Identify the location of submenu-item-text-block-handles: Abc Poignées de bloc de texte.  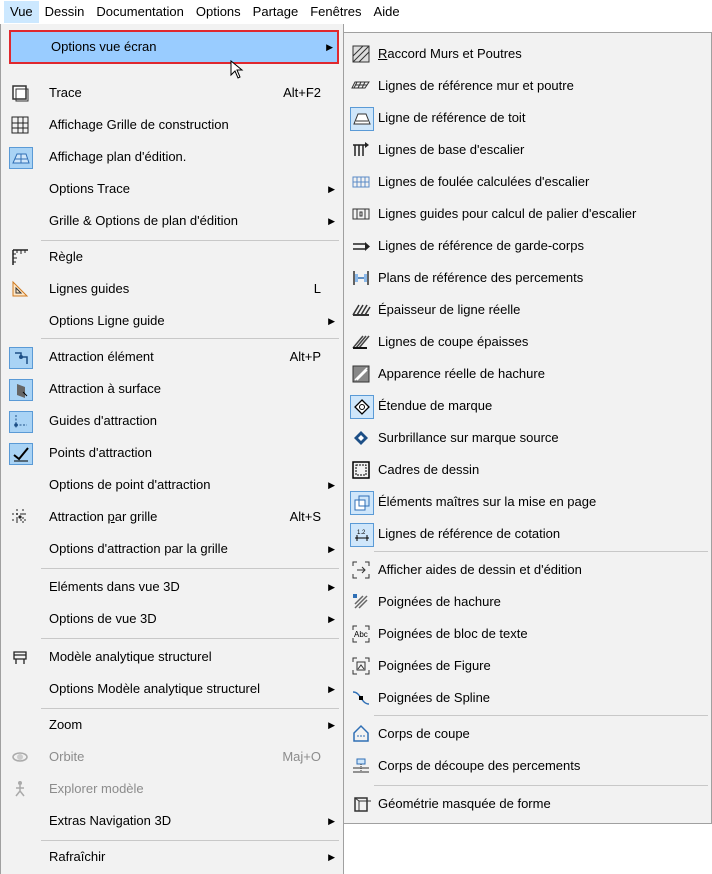
(527, 634).